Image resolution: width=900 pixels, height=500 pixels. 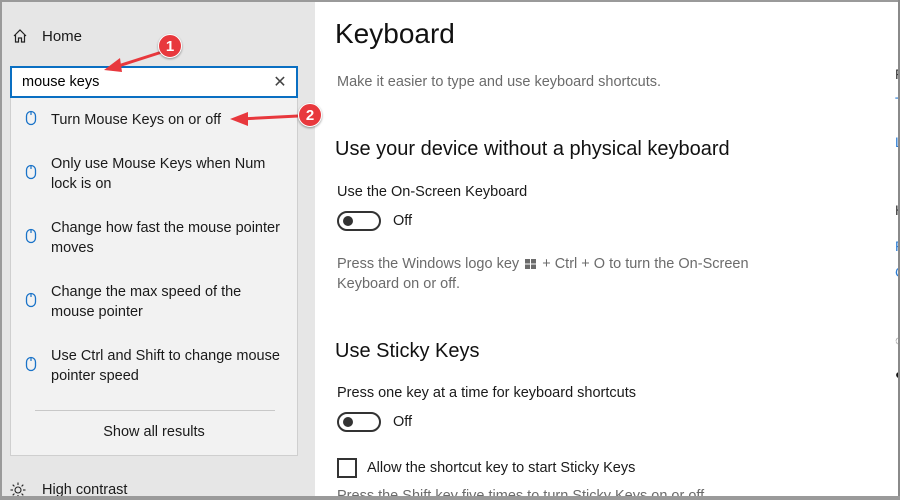 I want to click on related-settings-panel: F T L H F C ◌ ●, so click(x=886, y=250).